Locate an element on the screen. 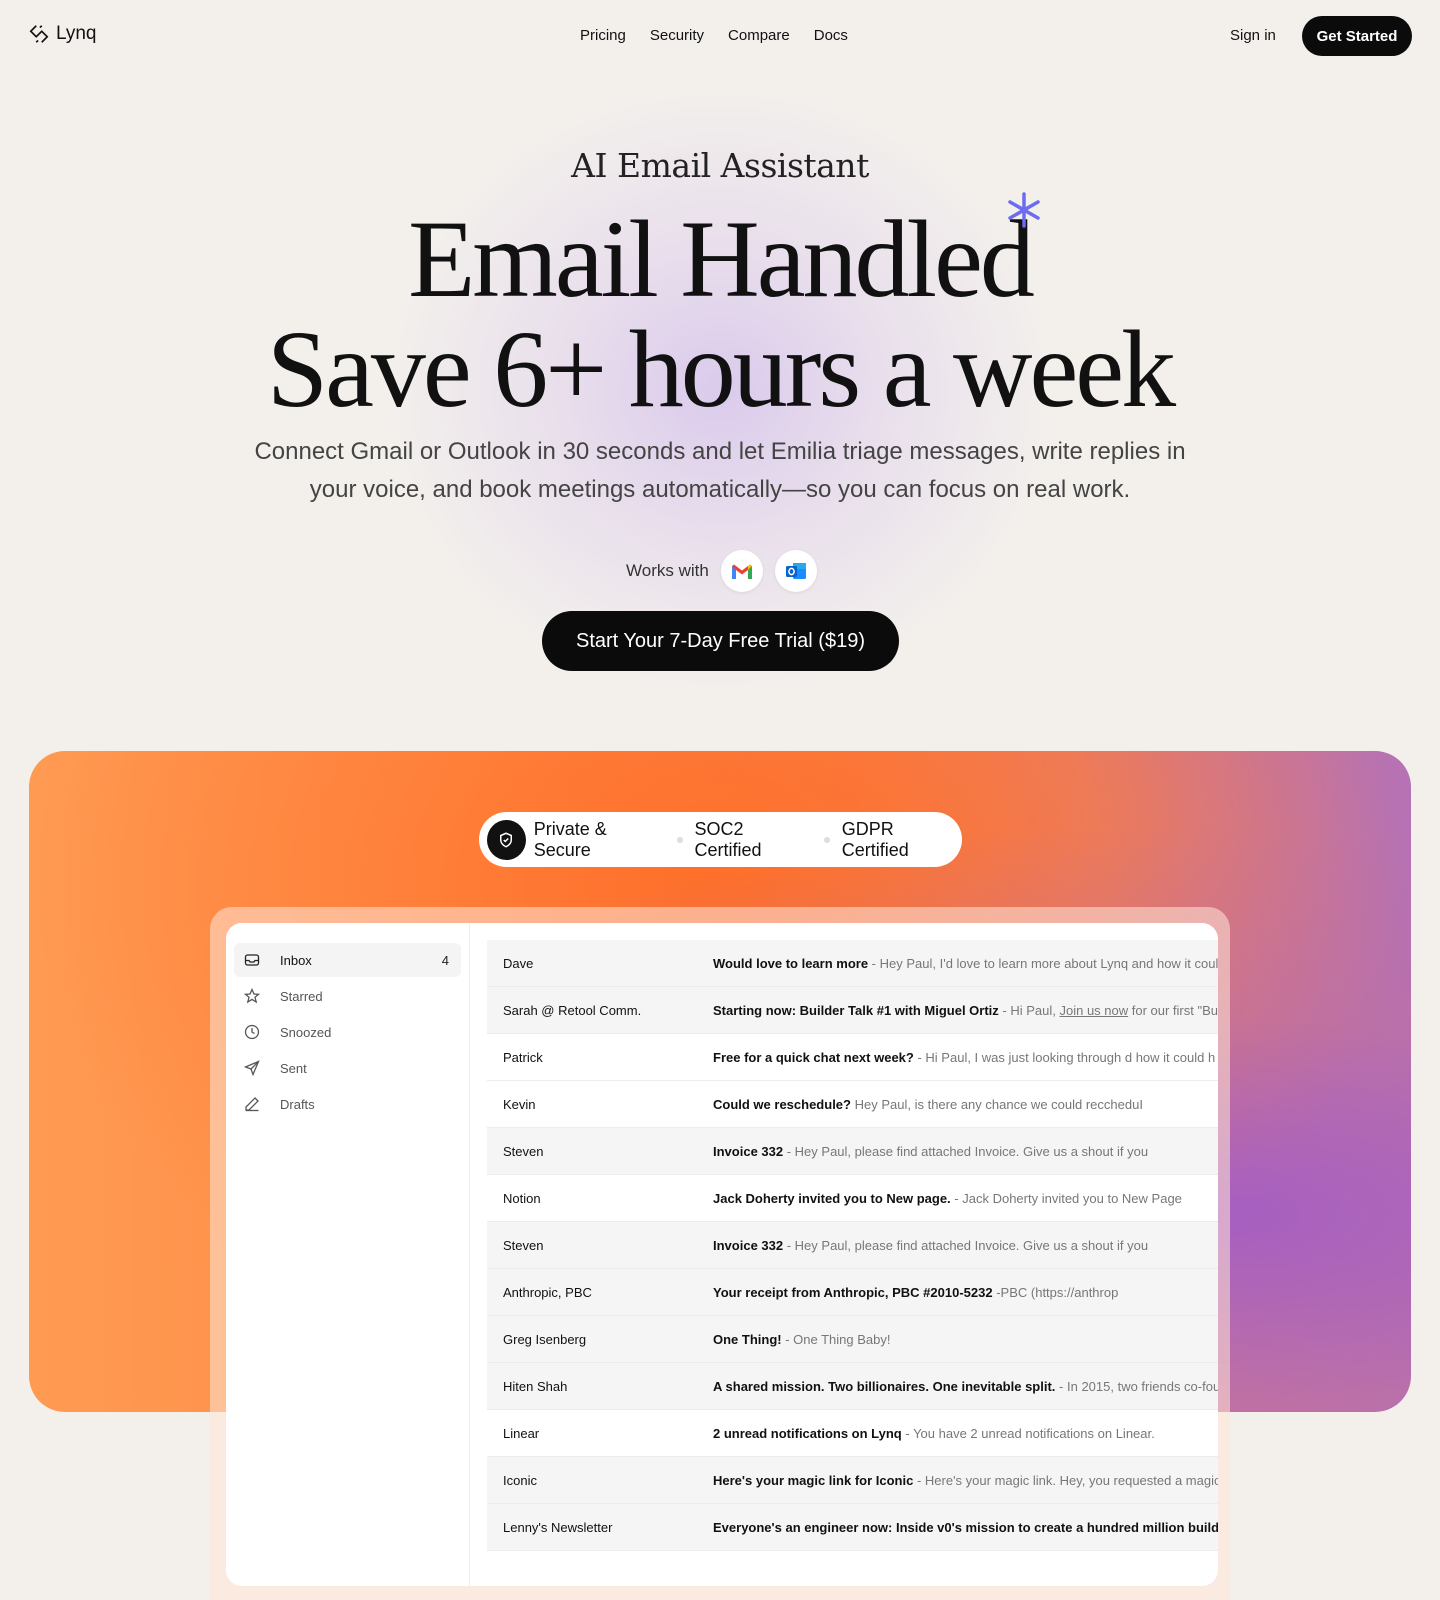 The height and width of the screenshot is (1600, 1440). star-icon is located at coordinates (252, 996).